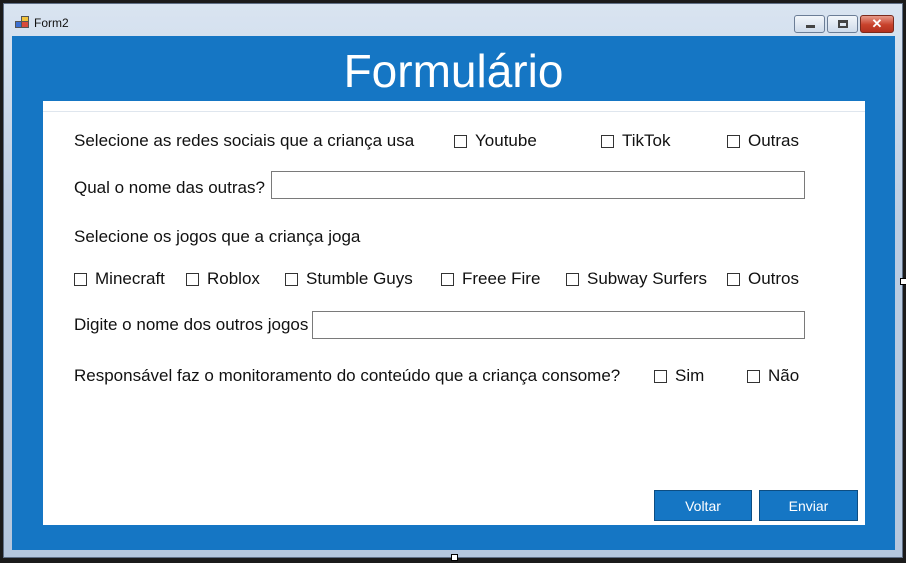  What do you see at coordinates (646, 140) in the screenshot?
I see `checkbox-label: TikTok` at bounding box center [646, 140].